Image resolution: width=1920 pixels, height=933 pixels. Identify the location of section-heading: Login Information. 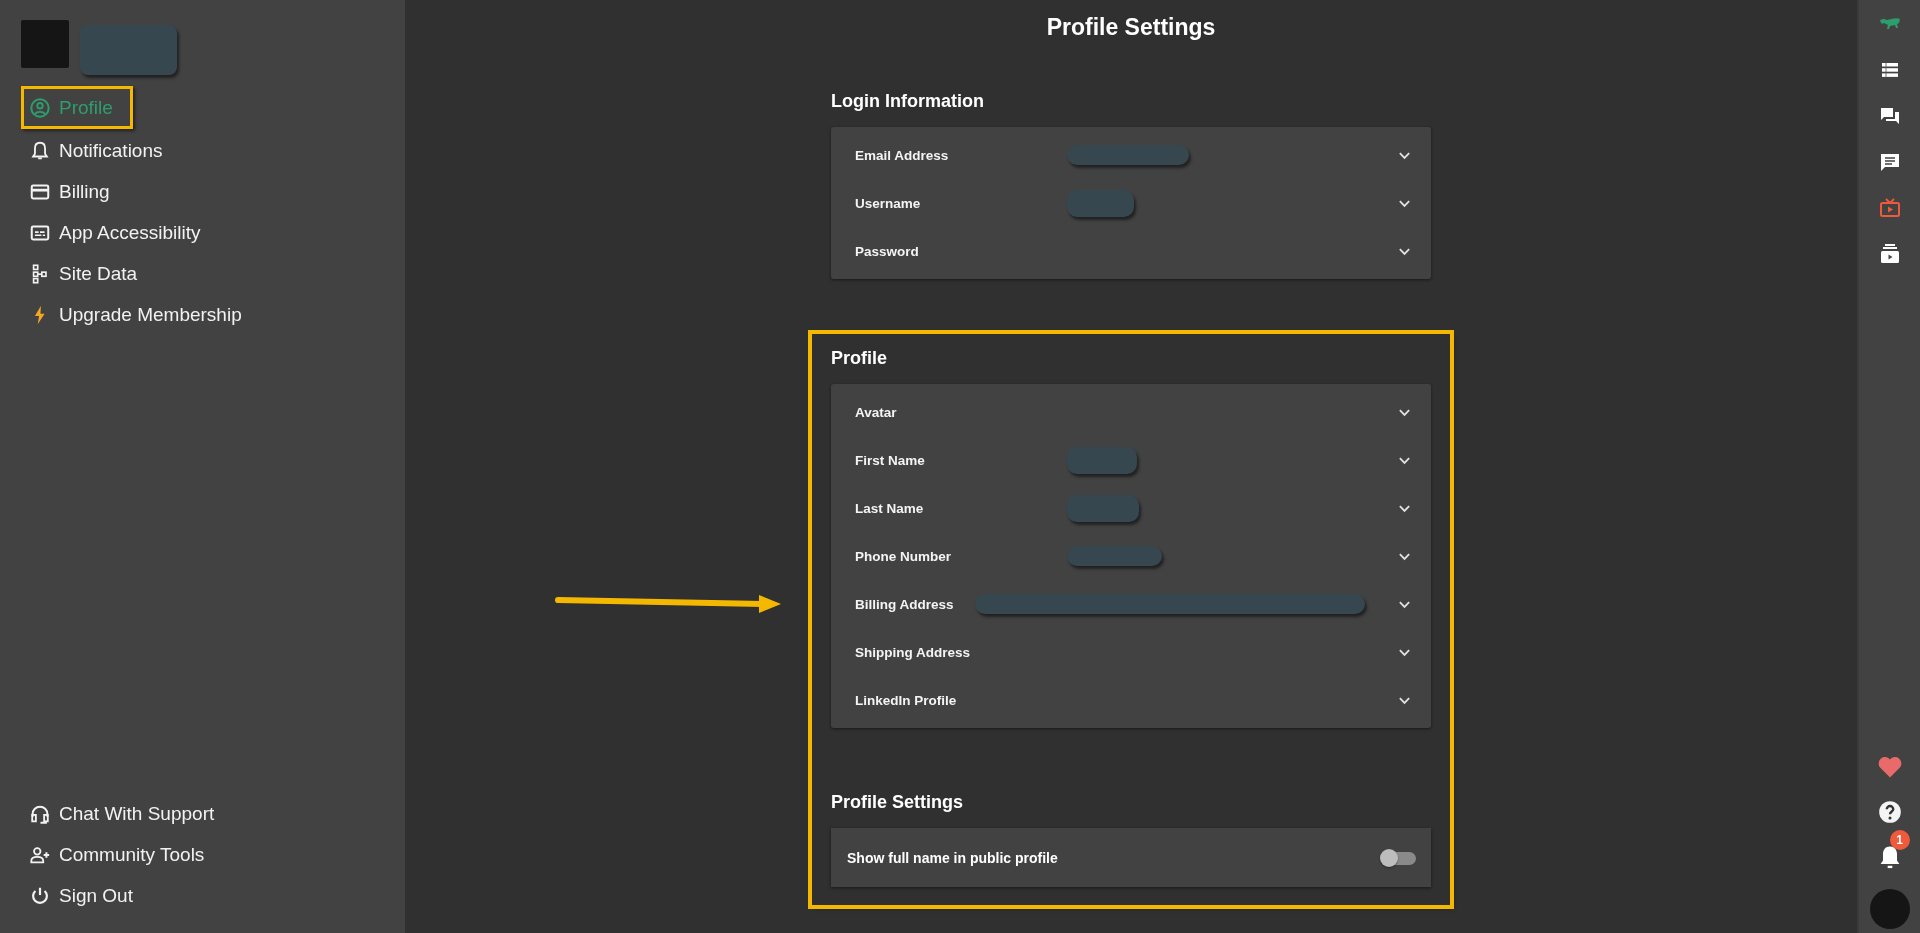
(908, 101).